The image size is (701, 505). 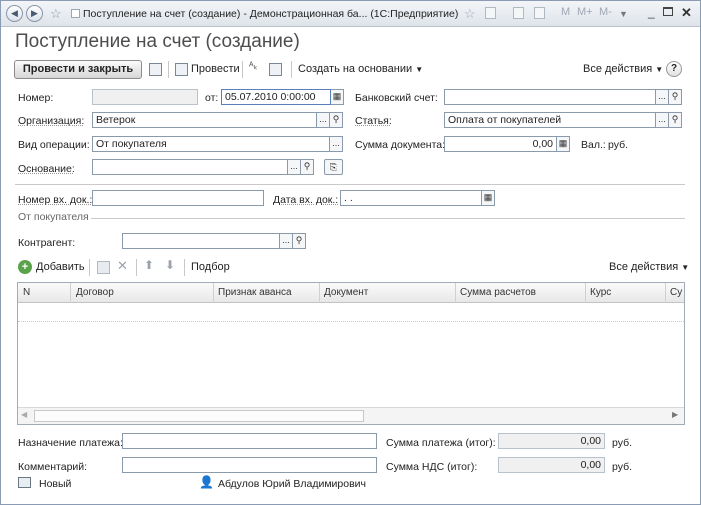 I want to click on add-row-button: Добавить, so click(x=60, y=267).